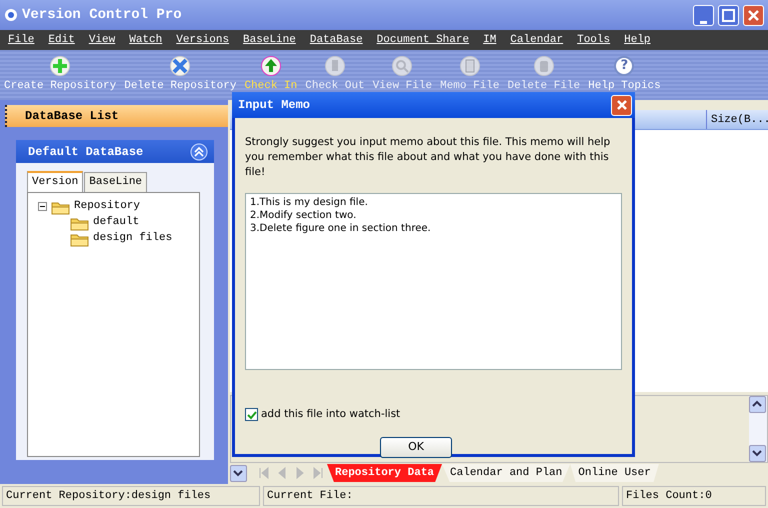  Describe the element at coordinates (116, 222) in the screenshot. I see `tree-item: default` at that location.